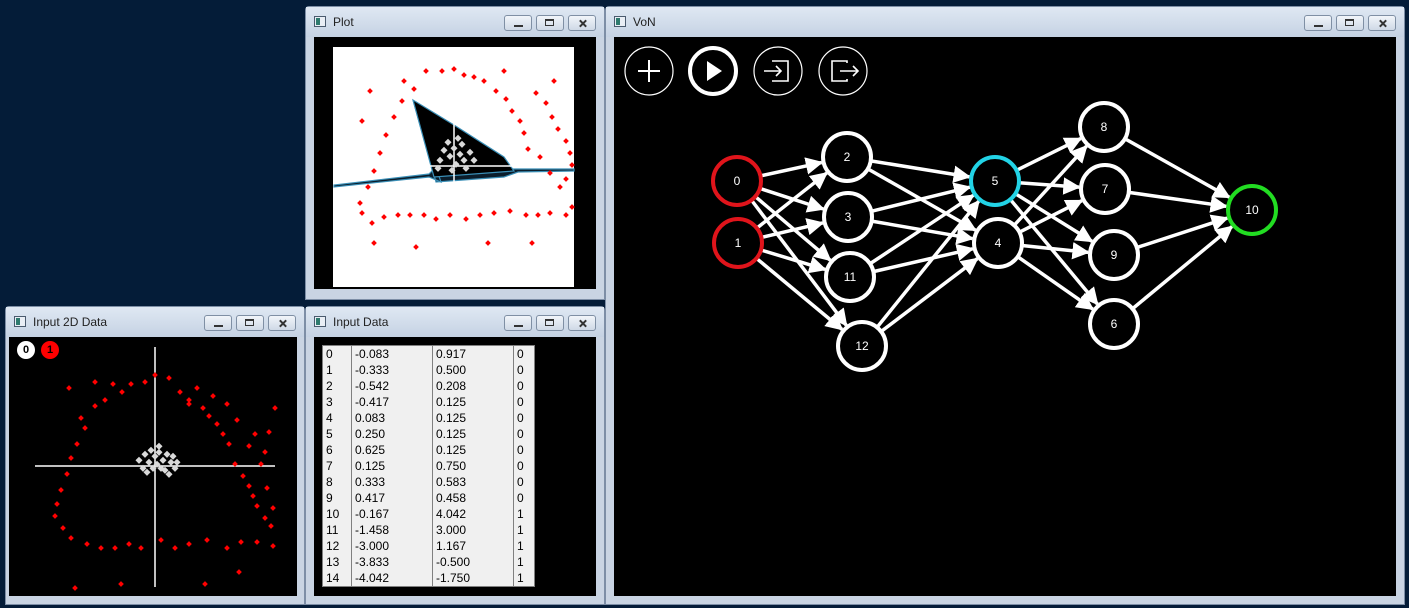 The height and width of the screenshot is (608, 1409). What do you see at coordinates (1114, 324) in the screenshot?
I see `node-6: 6` at bounding box center [1114, 324].